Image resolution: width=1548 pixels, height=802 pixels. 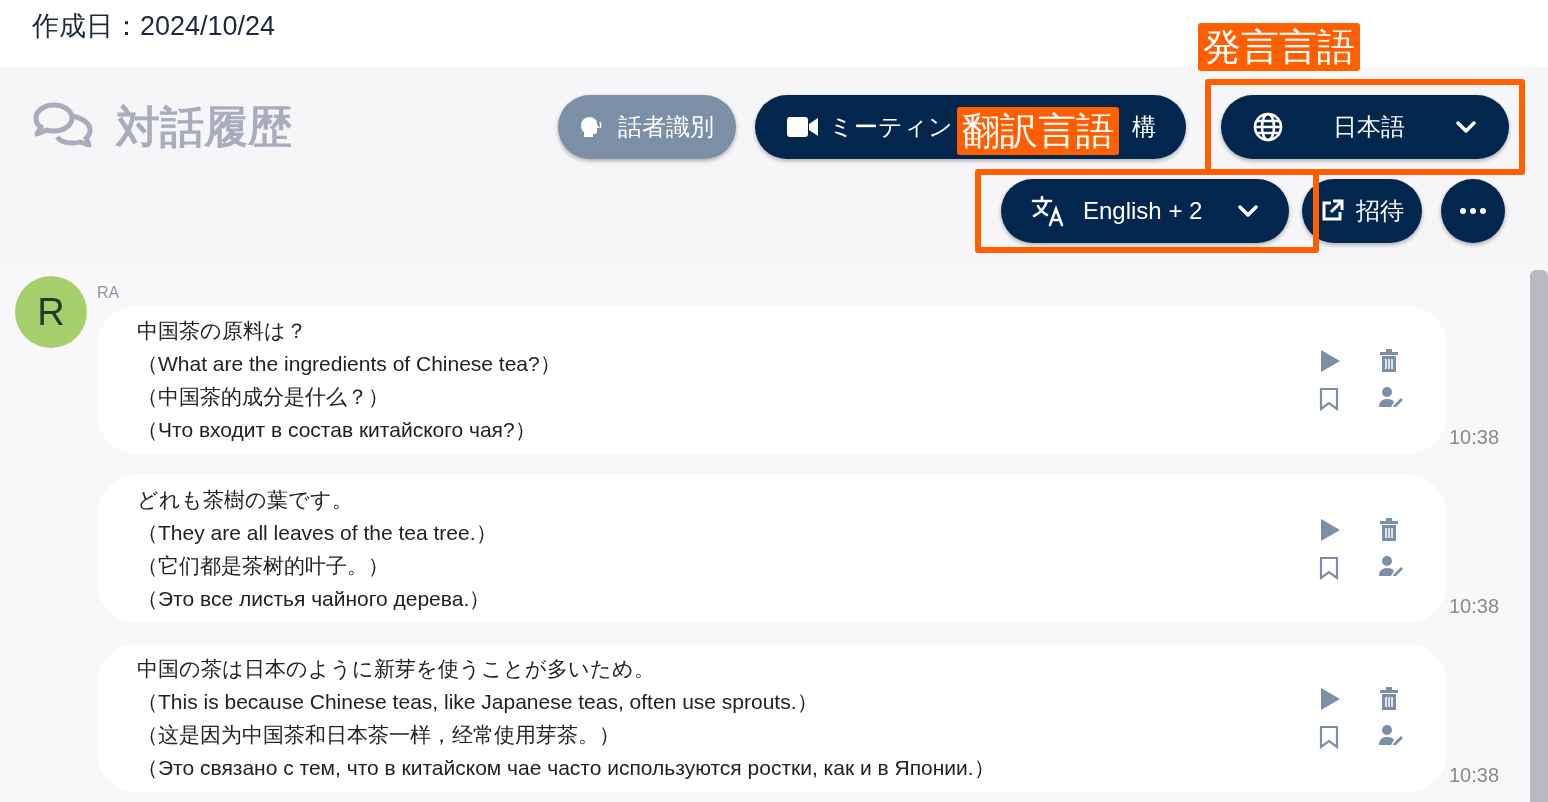 I want to click on external-link-icon, so click(x=1332, y=211).